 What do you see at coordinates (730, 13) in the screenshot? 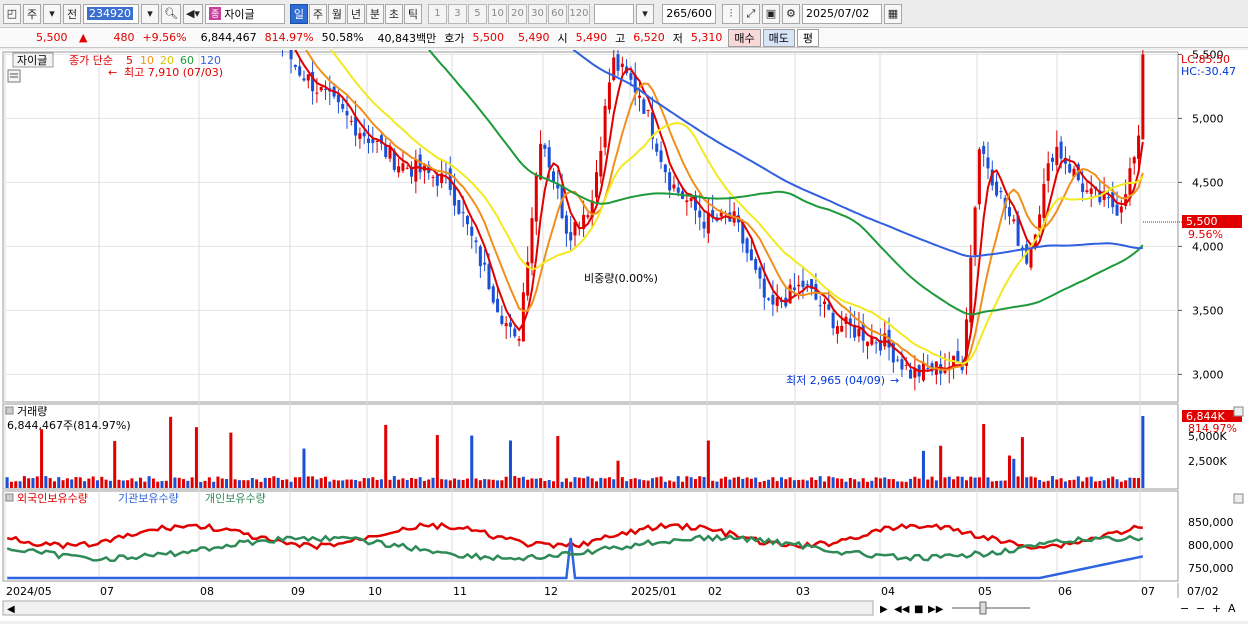
I see `candle-type-icon: ⫶` at bounding box center [730, 13].